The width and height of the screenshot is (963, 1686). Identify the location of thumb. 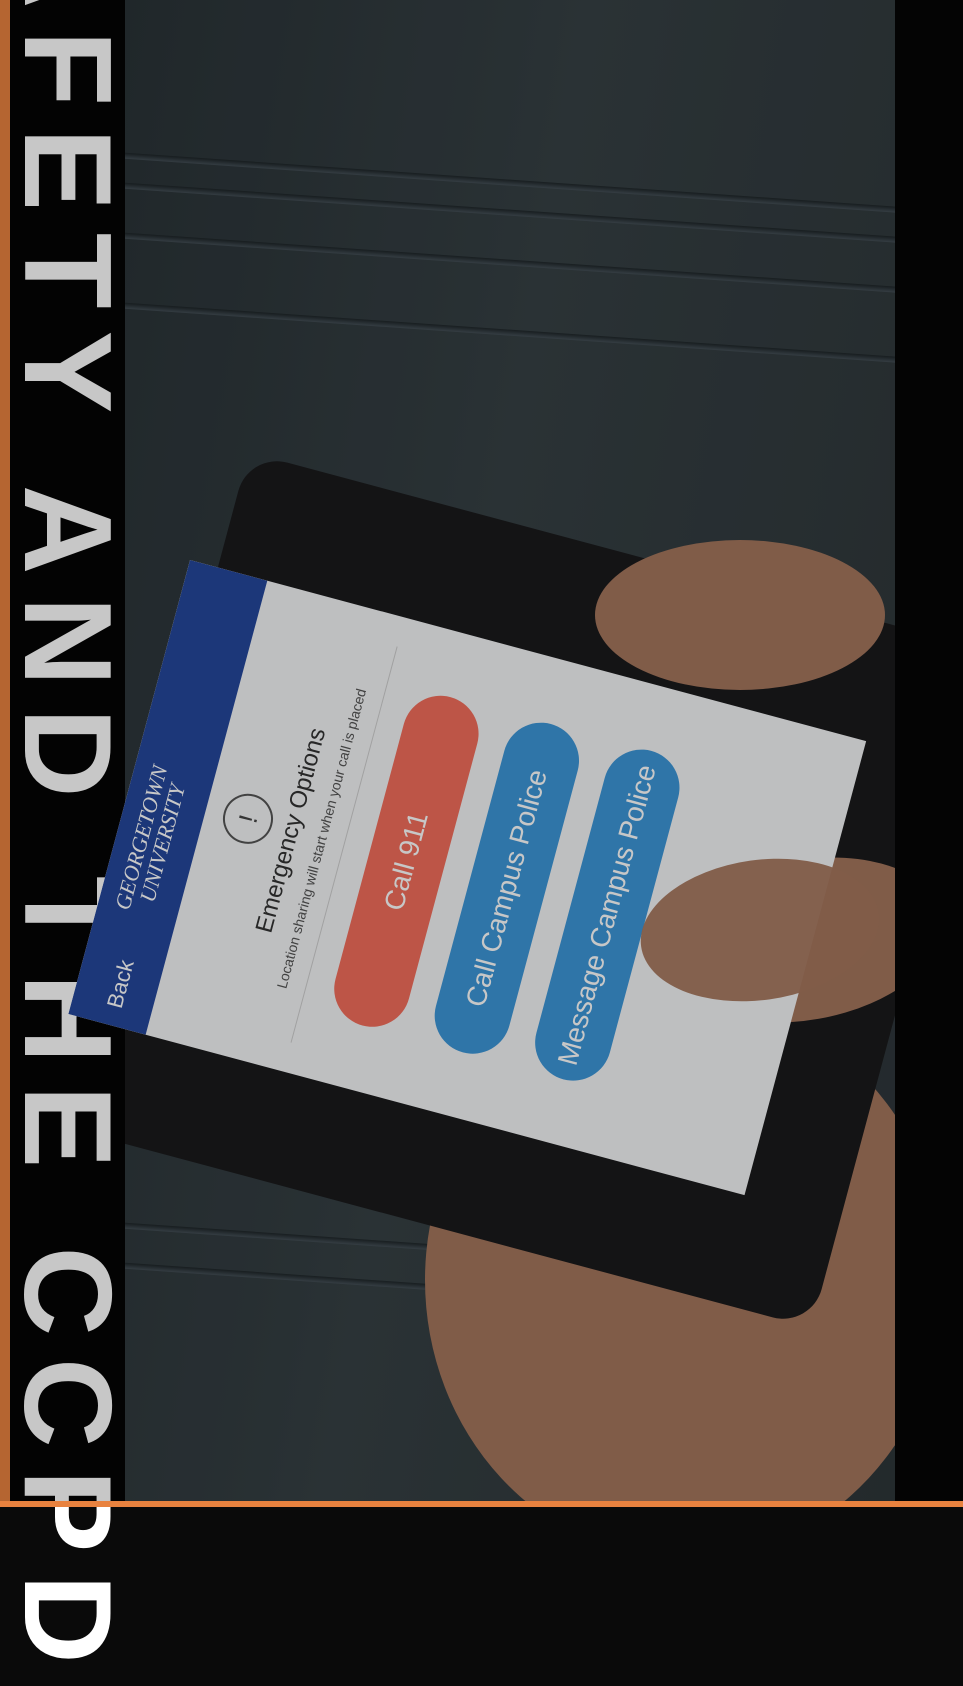
(740, 615).